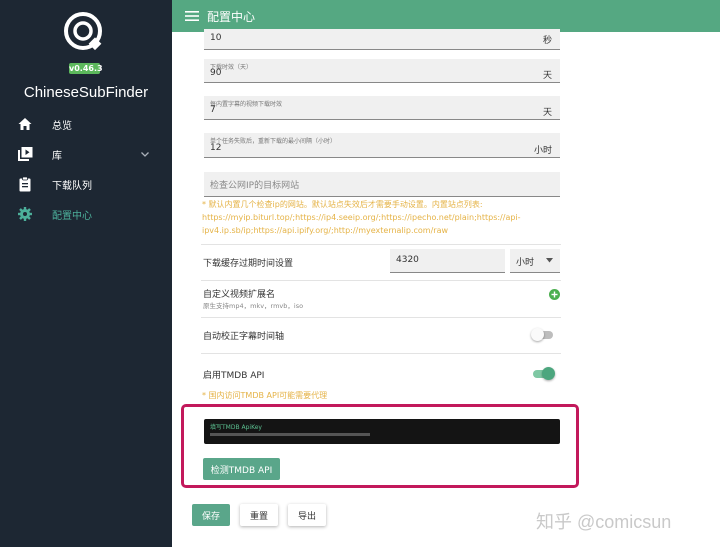  I want to click on sidebar-item-download-queue: 下载队列, so click(86, 184).